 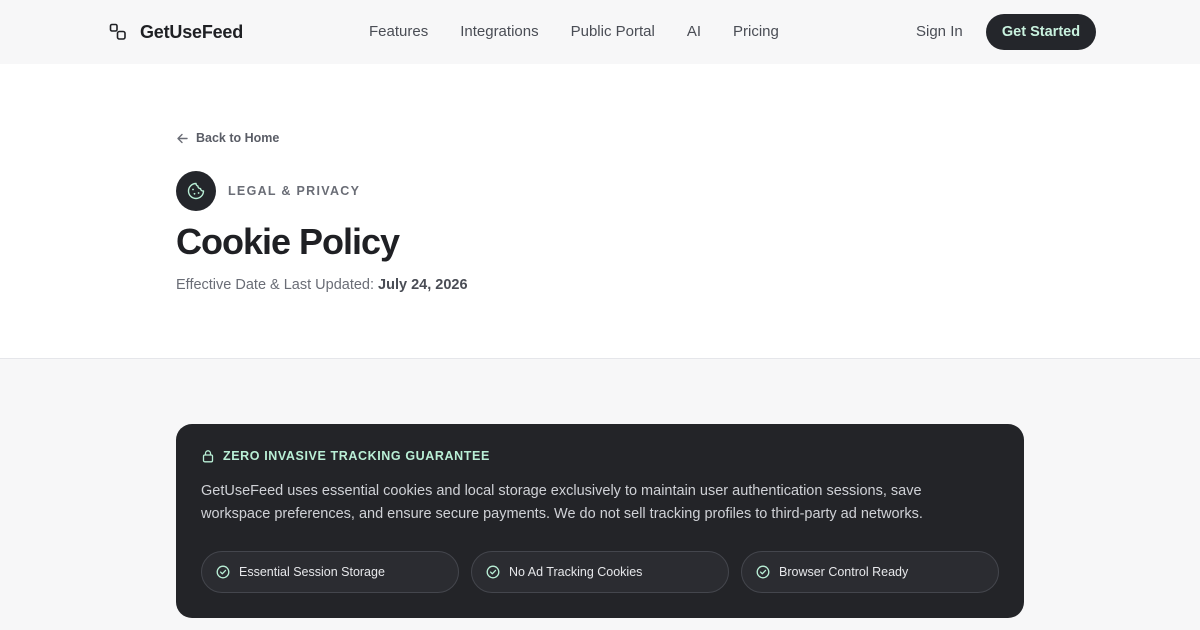 I want to click on effective-date-prefix: Effective Date & Last Updated:, so click(x=277, y=285).